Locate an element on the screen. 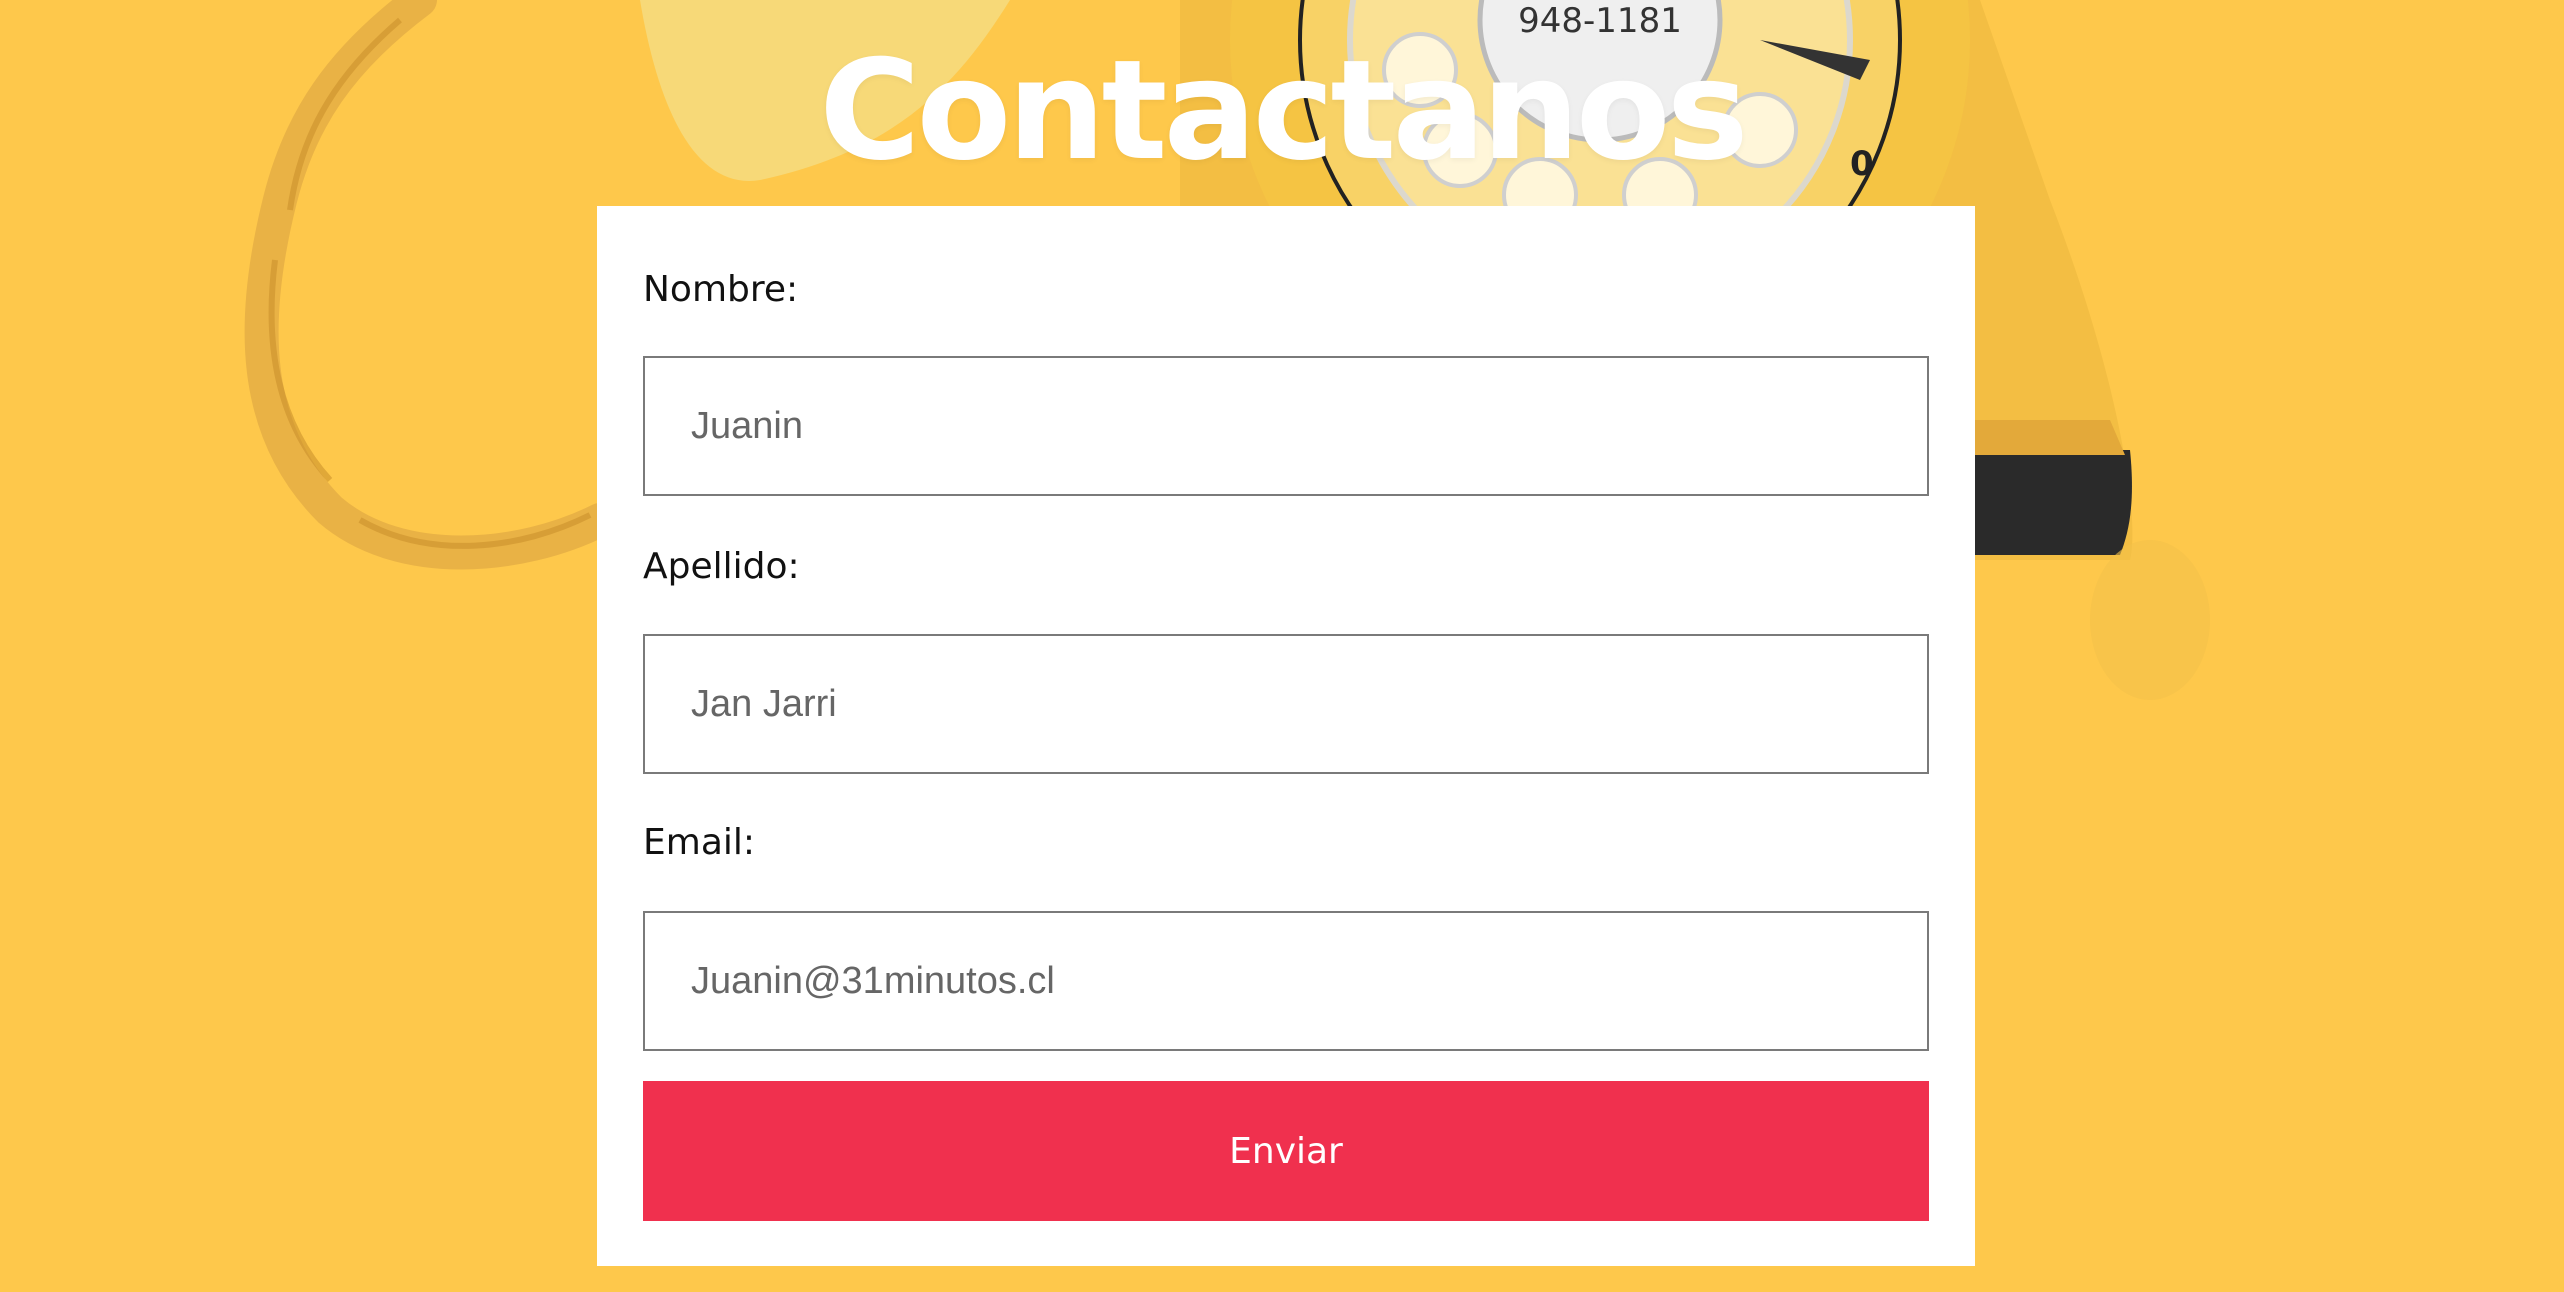 The image size is (2564, 1292). first-name-label: Nombre: is located at coordinates (721, 289).